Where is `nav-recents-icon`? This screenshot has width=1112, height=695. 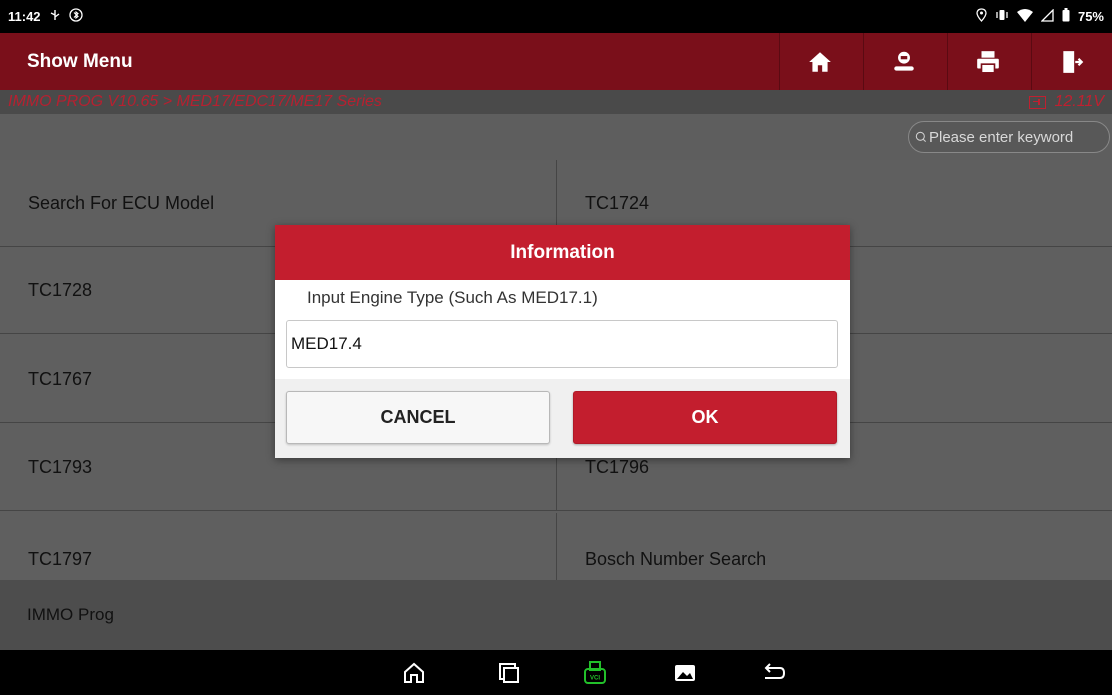 nav-recents-icon is located at coordinates (509, 673).